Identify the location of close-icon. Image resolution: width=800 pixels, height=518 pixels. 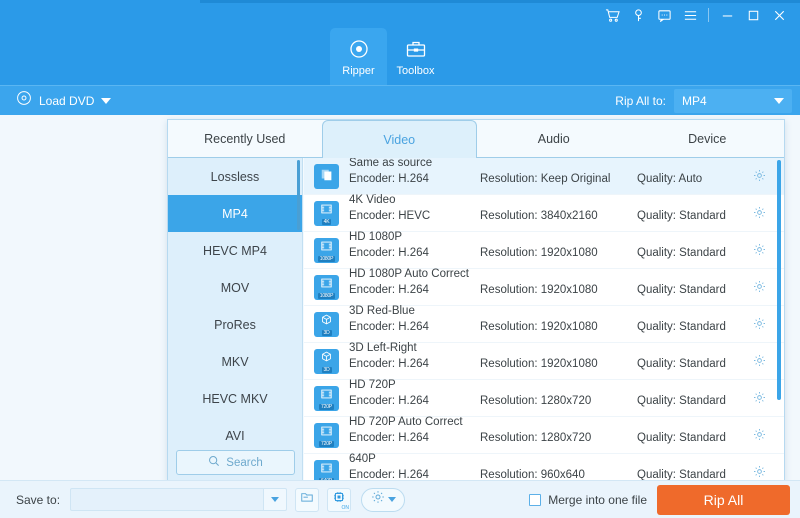
(779, 15).